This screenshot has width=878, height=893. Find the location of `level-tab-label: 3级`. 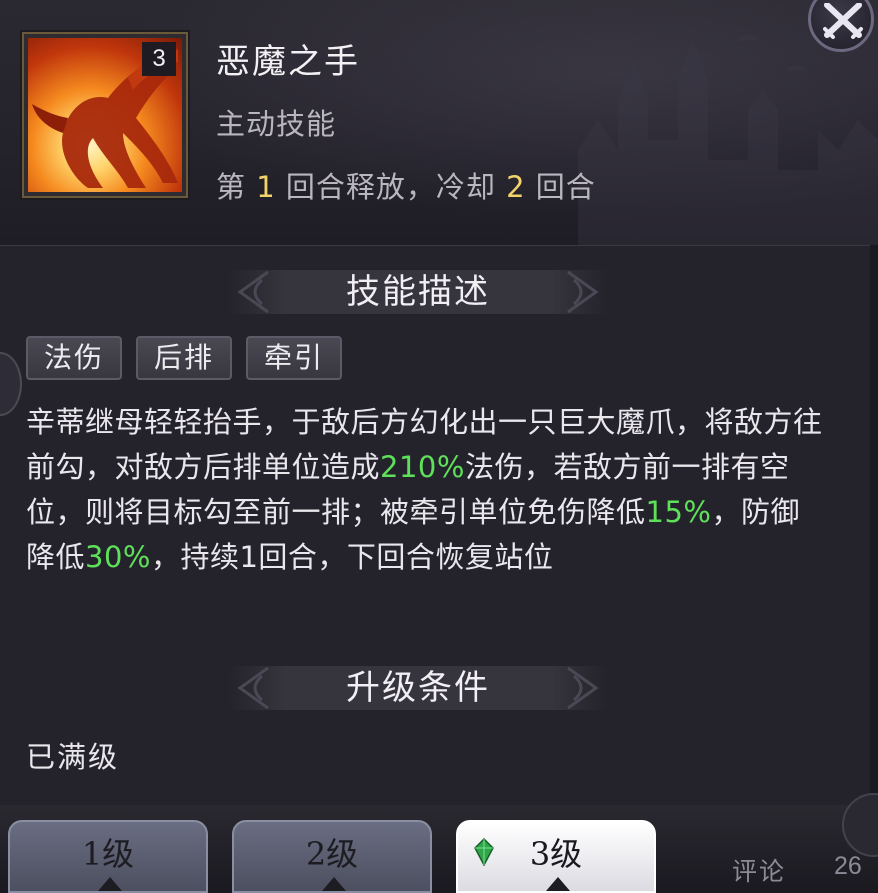

level-tab-label: 3级 is located at coordinates (556, 854).